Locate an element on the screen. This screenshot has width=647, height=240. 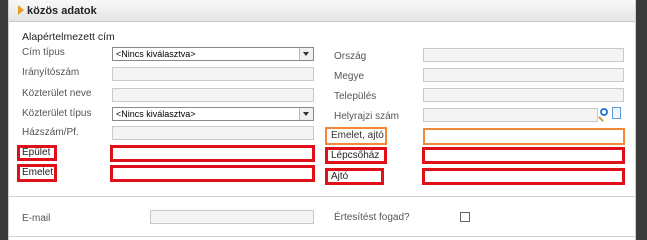
address-type-label: Cím típus is located at coordinates (43, 52).